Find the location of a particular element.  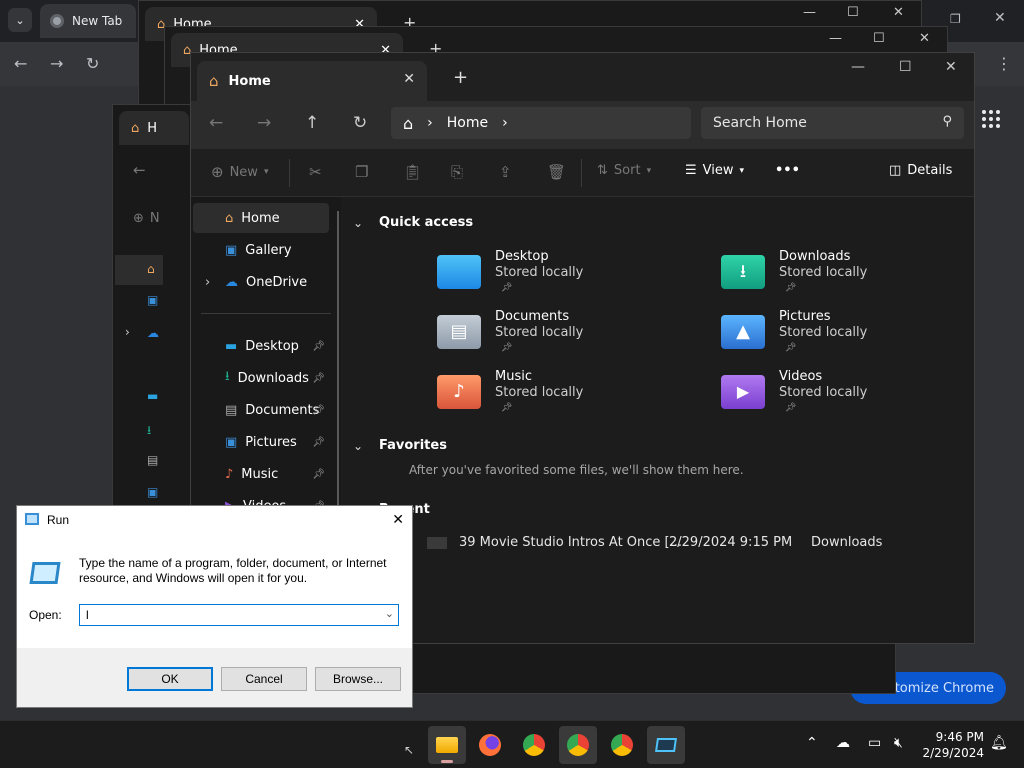

explorer-back-3-tab: ⌂ Home is located at coordinates (154, 128).